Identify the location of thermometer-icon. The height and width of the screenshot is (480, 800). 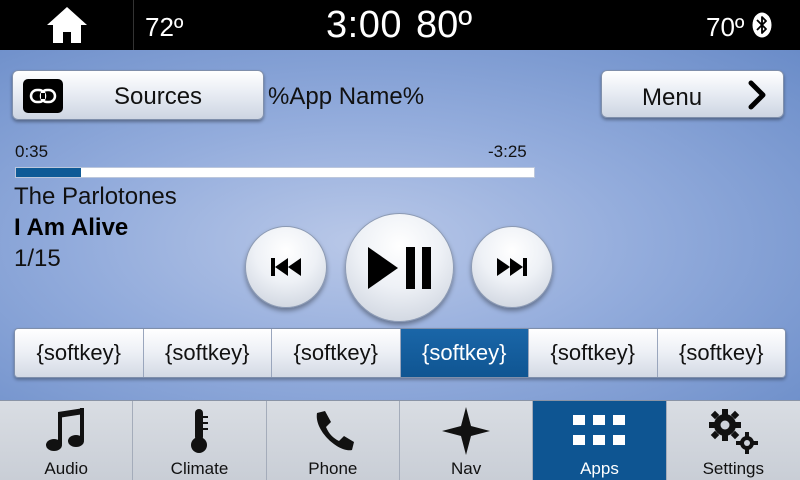
(200, 431).